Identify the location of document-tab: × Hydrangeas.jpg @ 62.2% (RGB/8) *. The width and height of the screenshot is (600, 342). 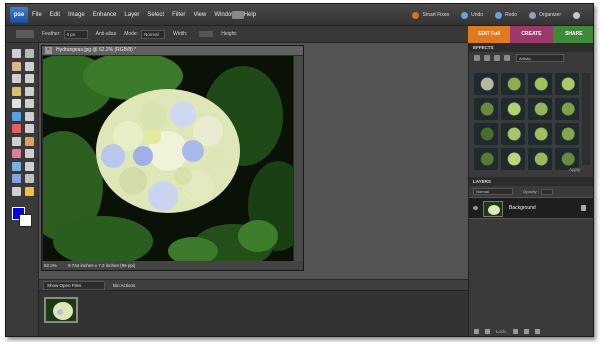
(172, 50).